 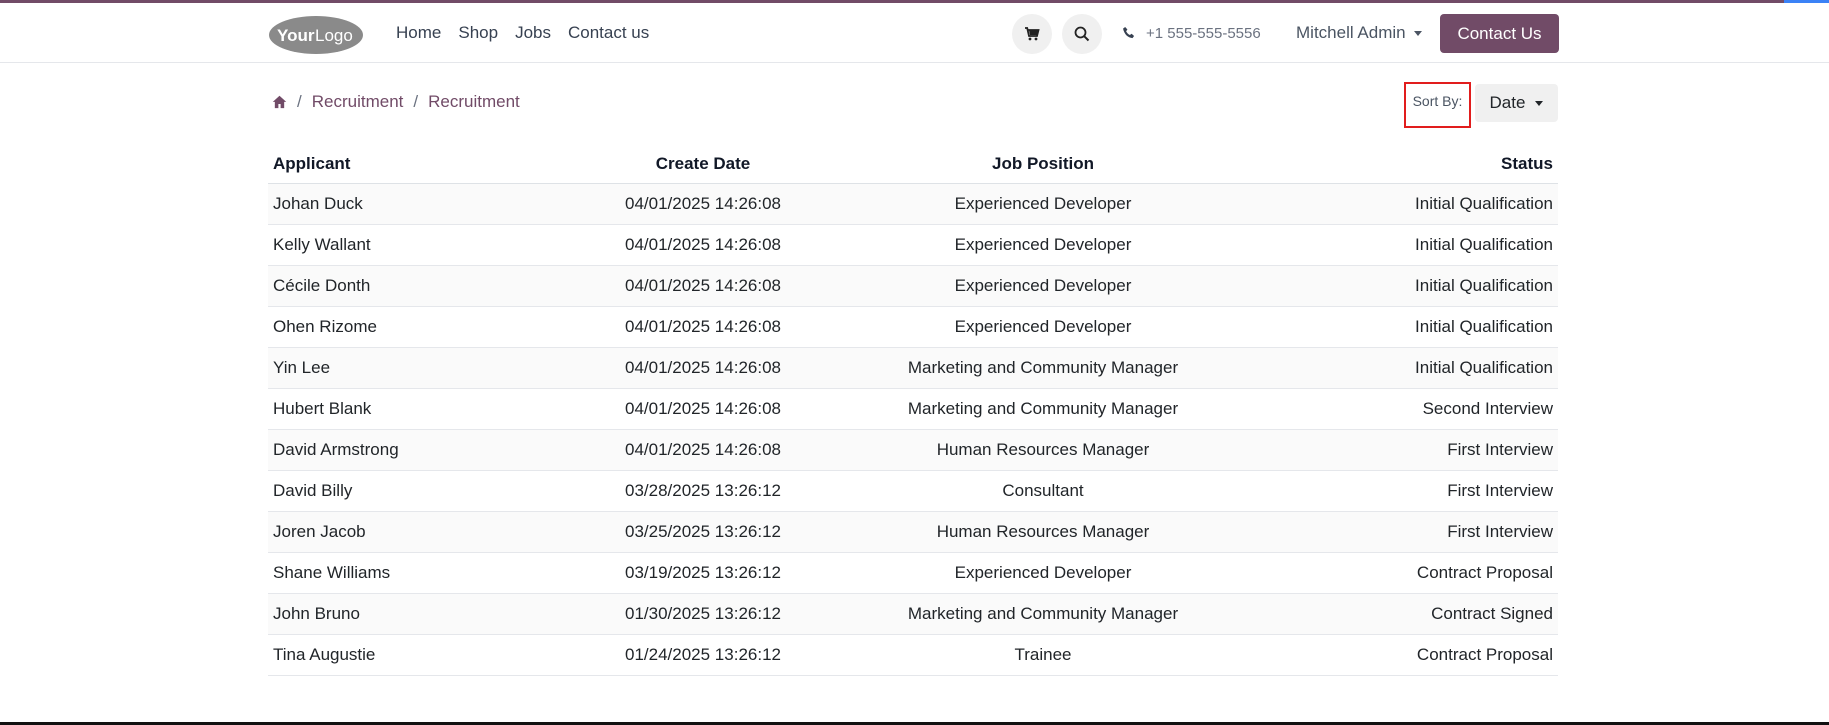 I want to click on svg-text: Logo, so click(x=334, y=35).